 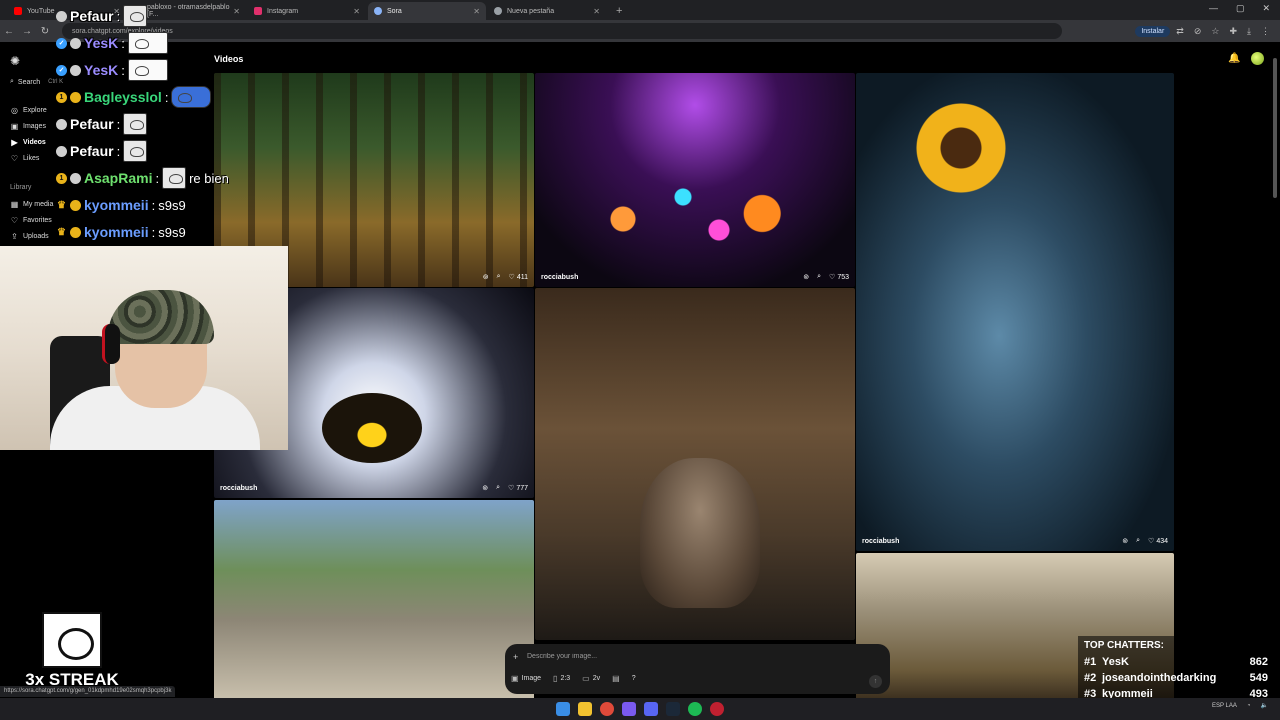 I want to click on help-button: ?, so click(x=634, y=678).